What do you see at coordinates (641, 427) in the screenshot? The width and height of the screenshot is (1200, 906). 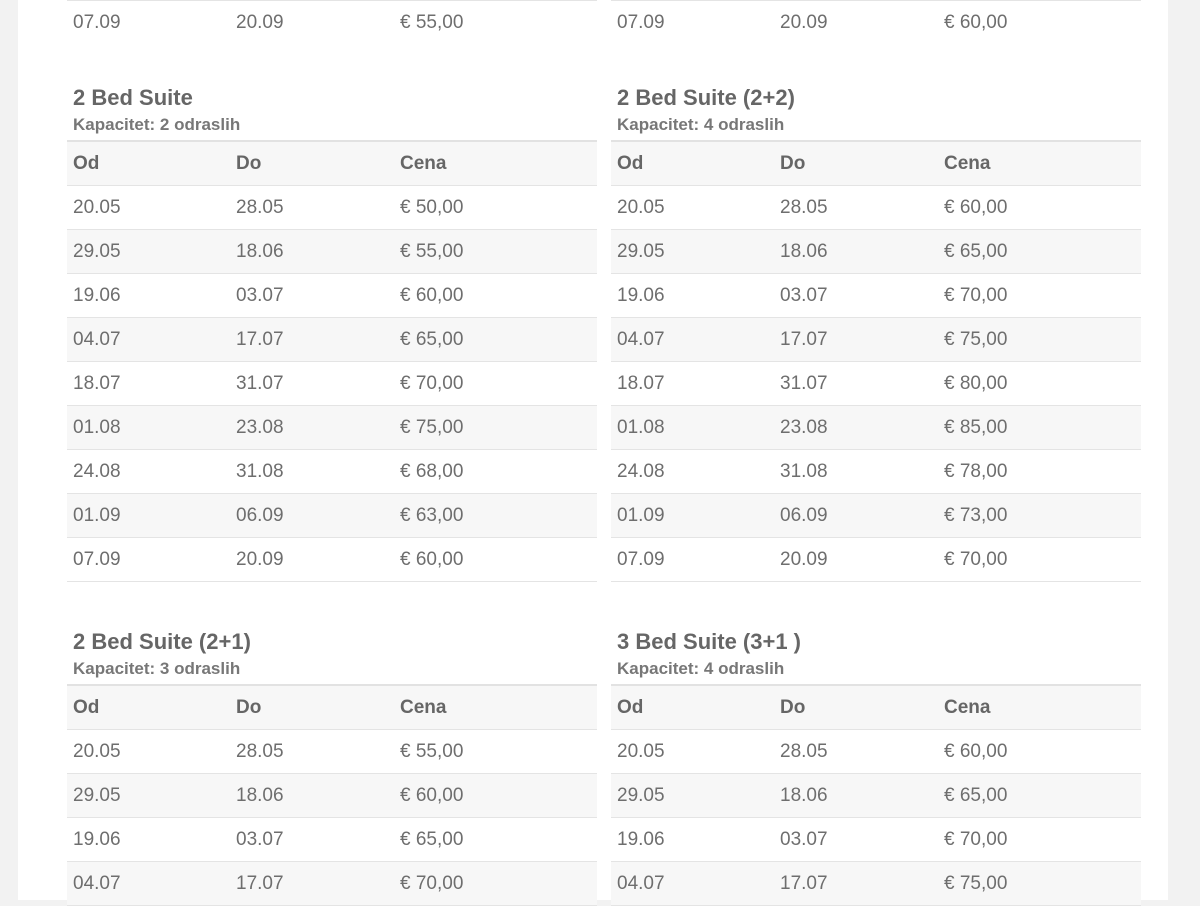 I see `from-cell: 01.08` at bounding box center [641, 427].